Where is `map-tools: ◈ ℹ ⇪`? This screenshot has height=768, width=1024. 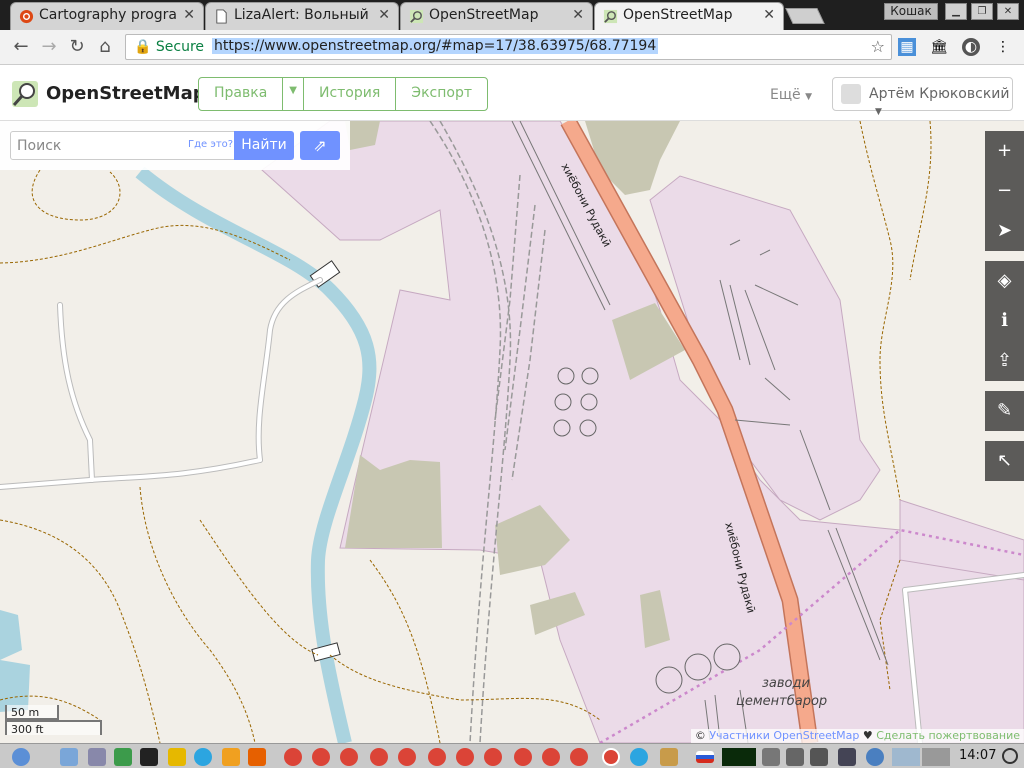 map-tools: ◈ ℹ ⇪ is located at coordinates (1004, 321).